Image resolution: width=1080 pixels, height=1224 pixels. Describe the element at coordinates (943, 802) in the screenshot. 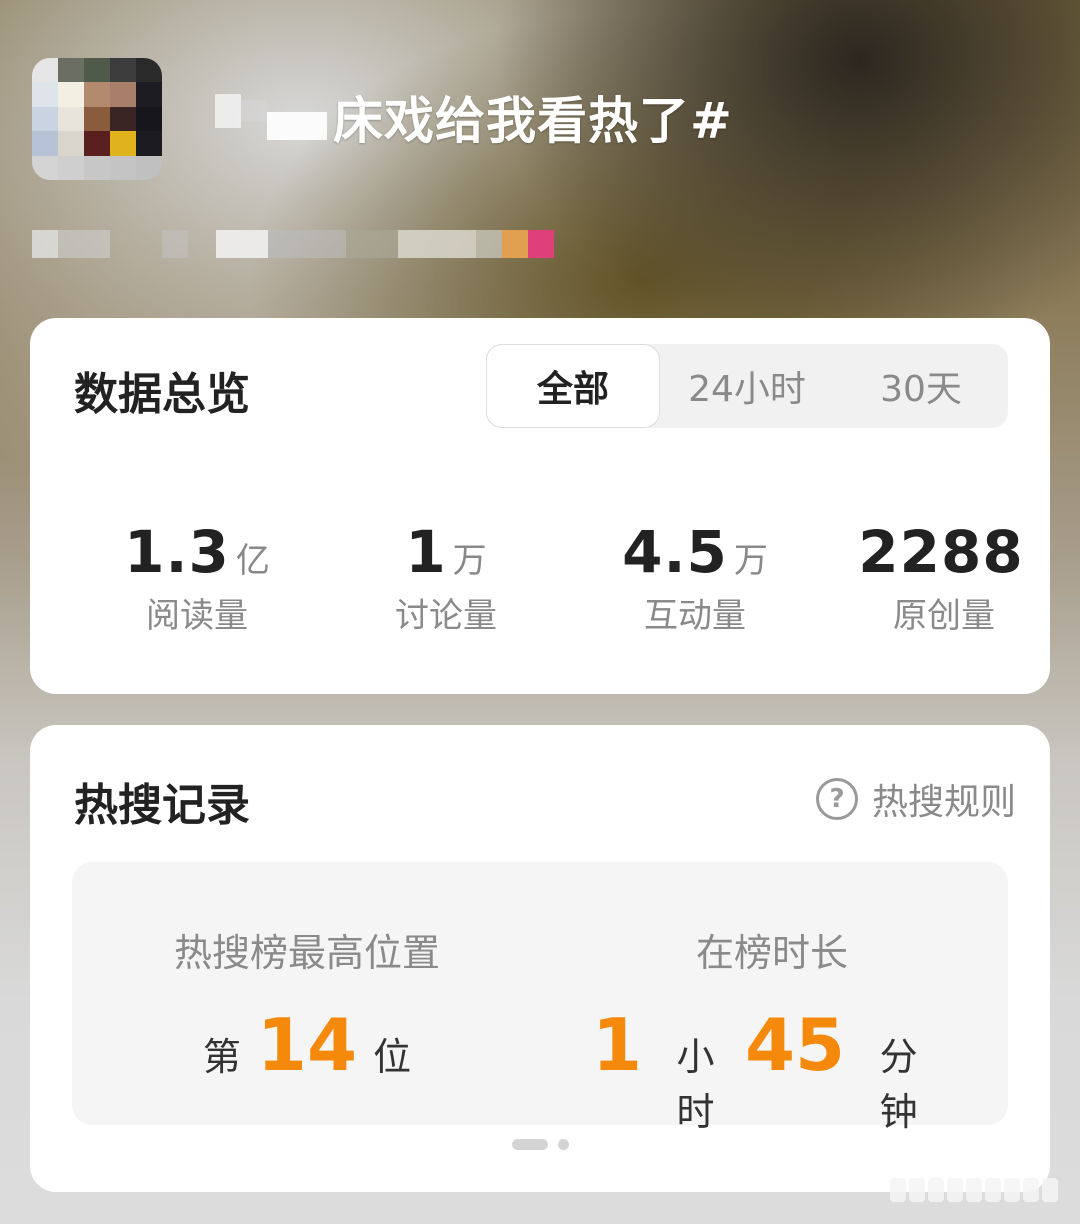

I see `hot-search-rules-label: 热搜规则` at that location.